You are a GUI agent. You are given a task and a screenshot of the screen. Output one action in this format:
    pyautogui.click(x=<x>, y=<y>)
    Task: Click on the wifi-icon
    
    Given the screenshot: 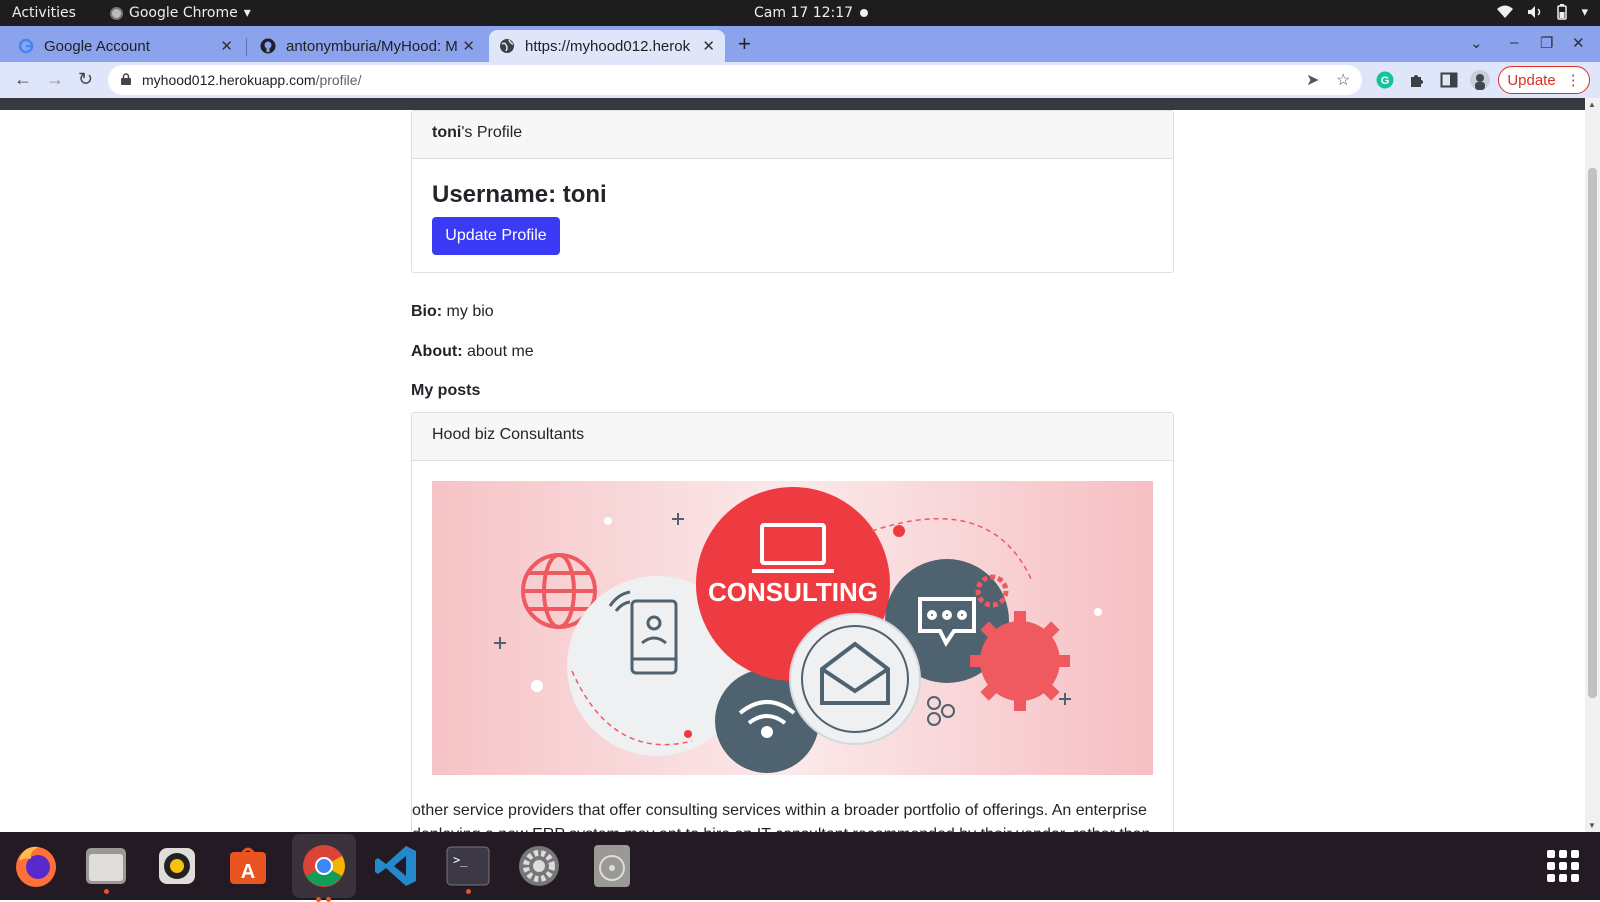 What is the action you would take?
    pyautogui.click(x=1505, y=11)
    